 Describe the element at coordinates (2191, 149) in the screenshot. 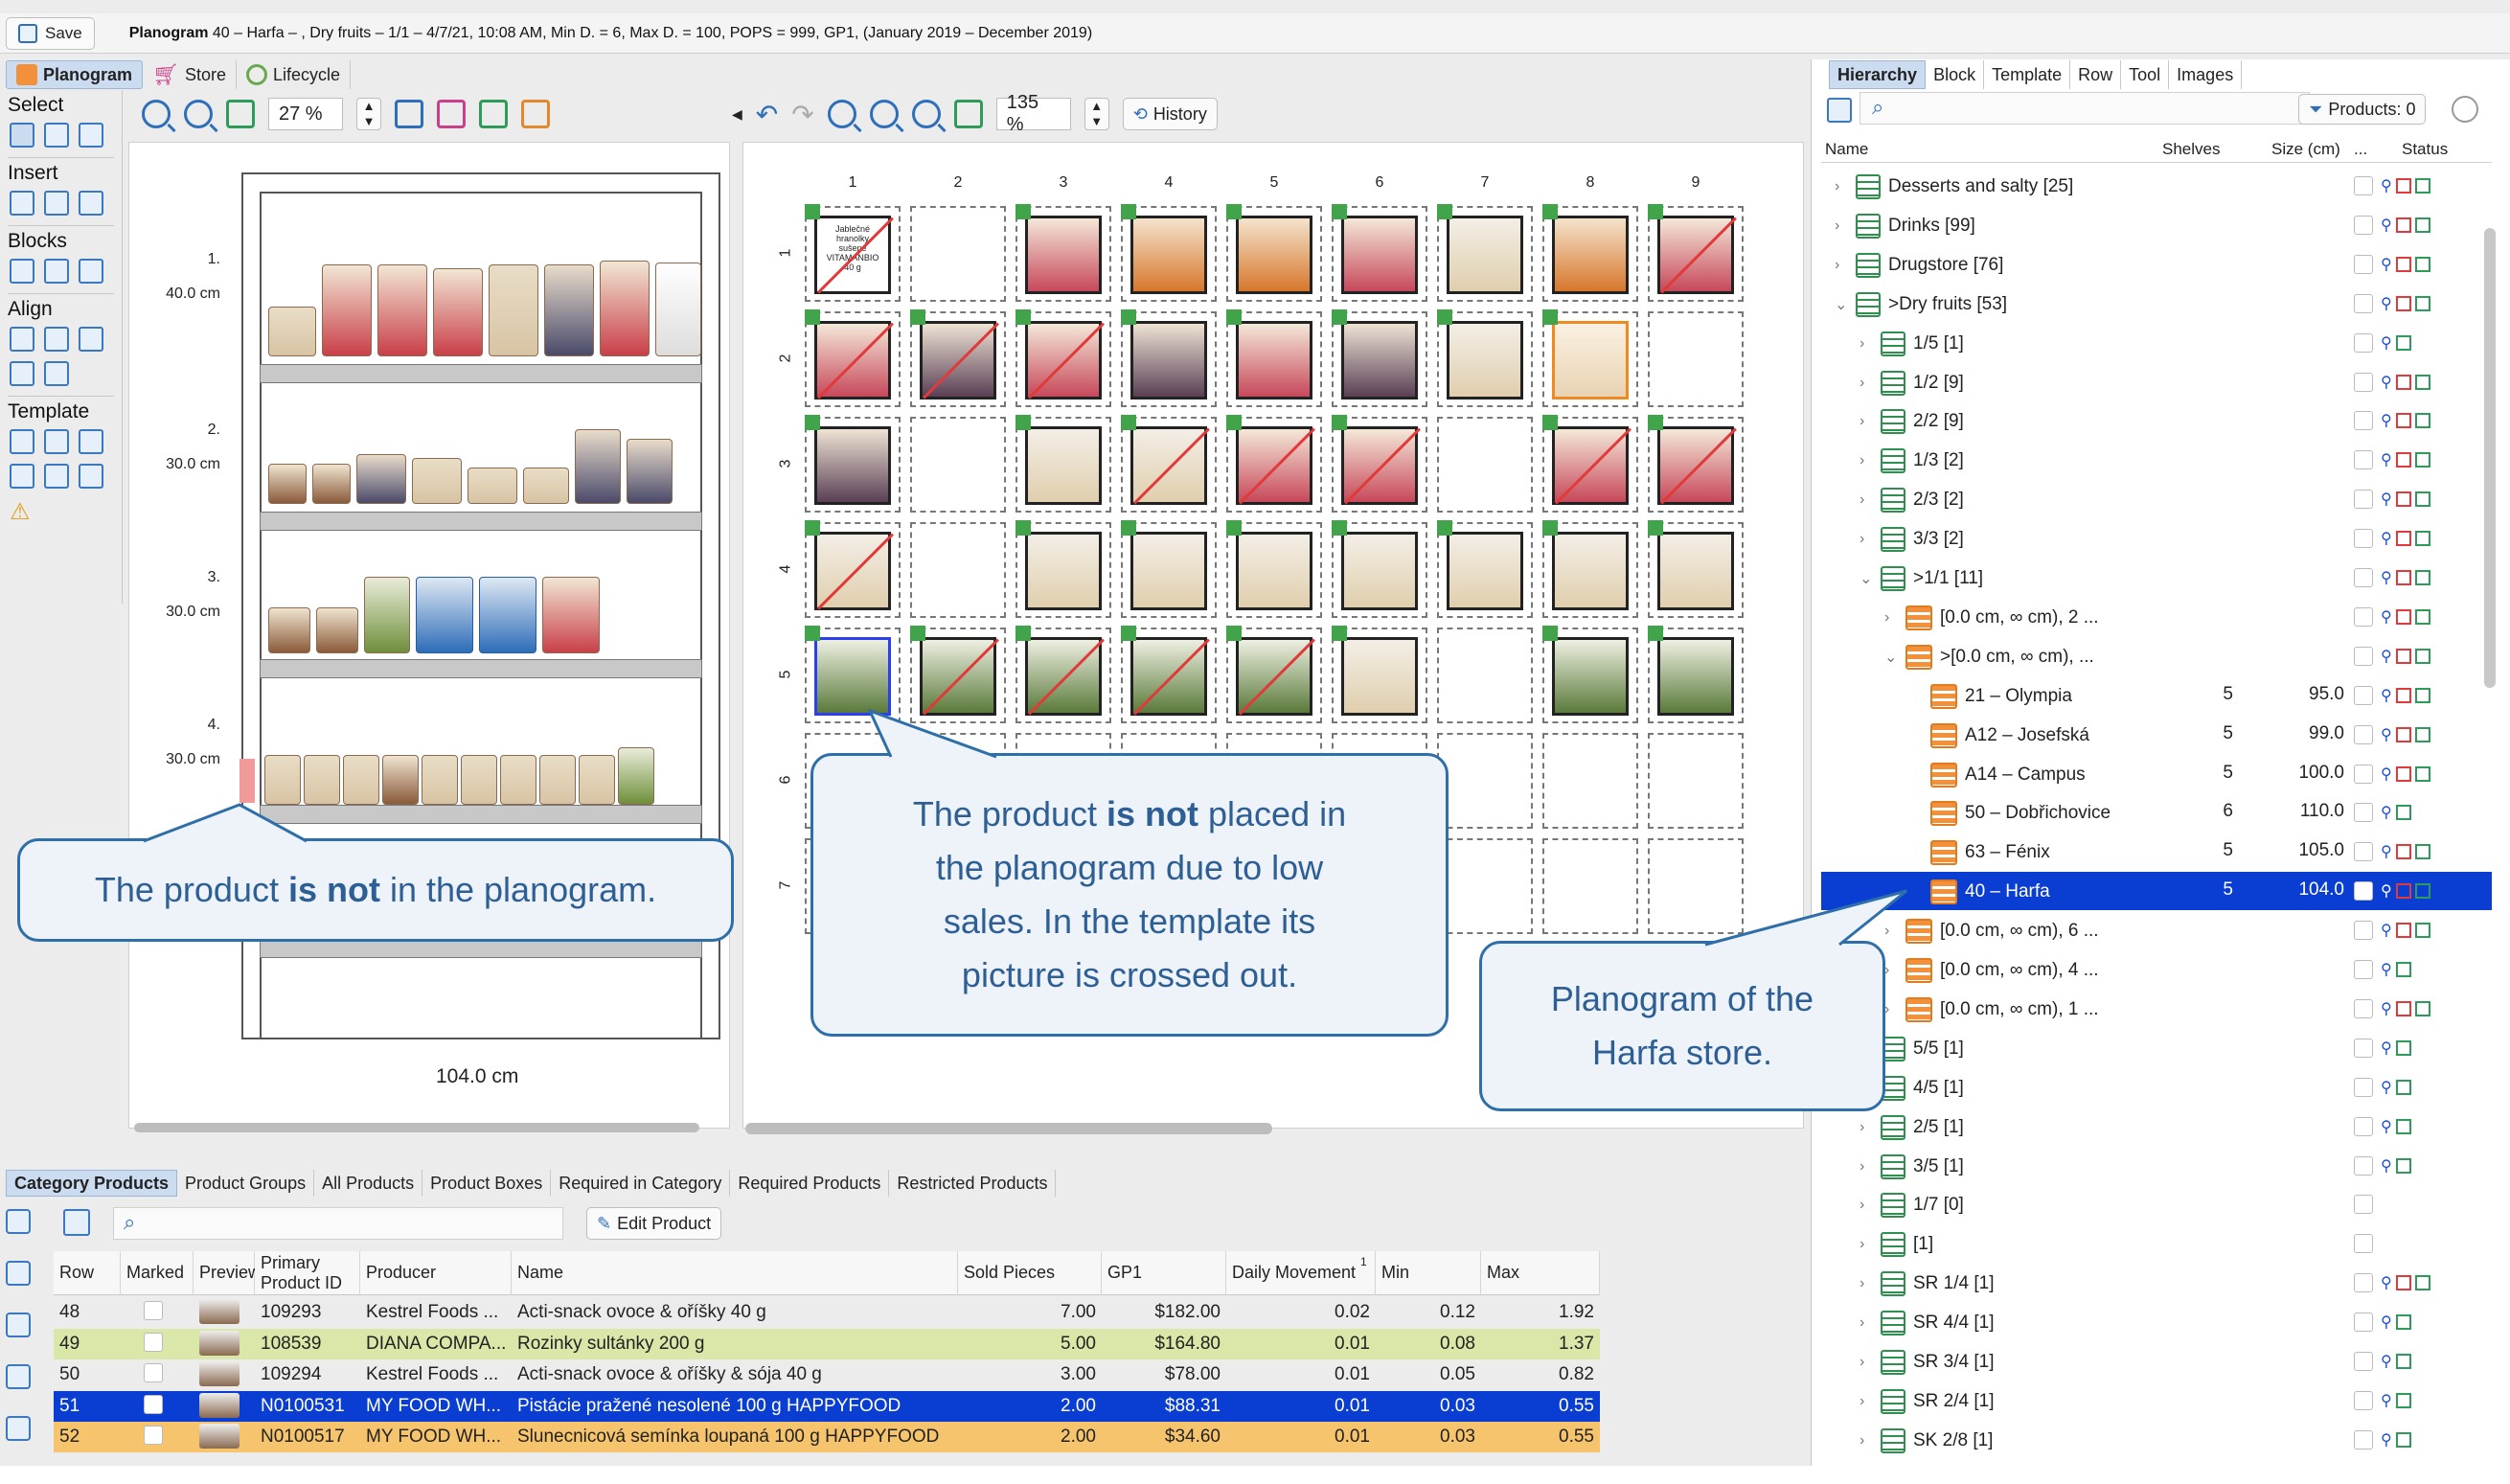

I see `col-shelves: Shelves` at that location.